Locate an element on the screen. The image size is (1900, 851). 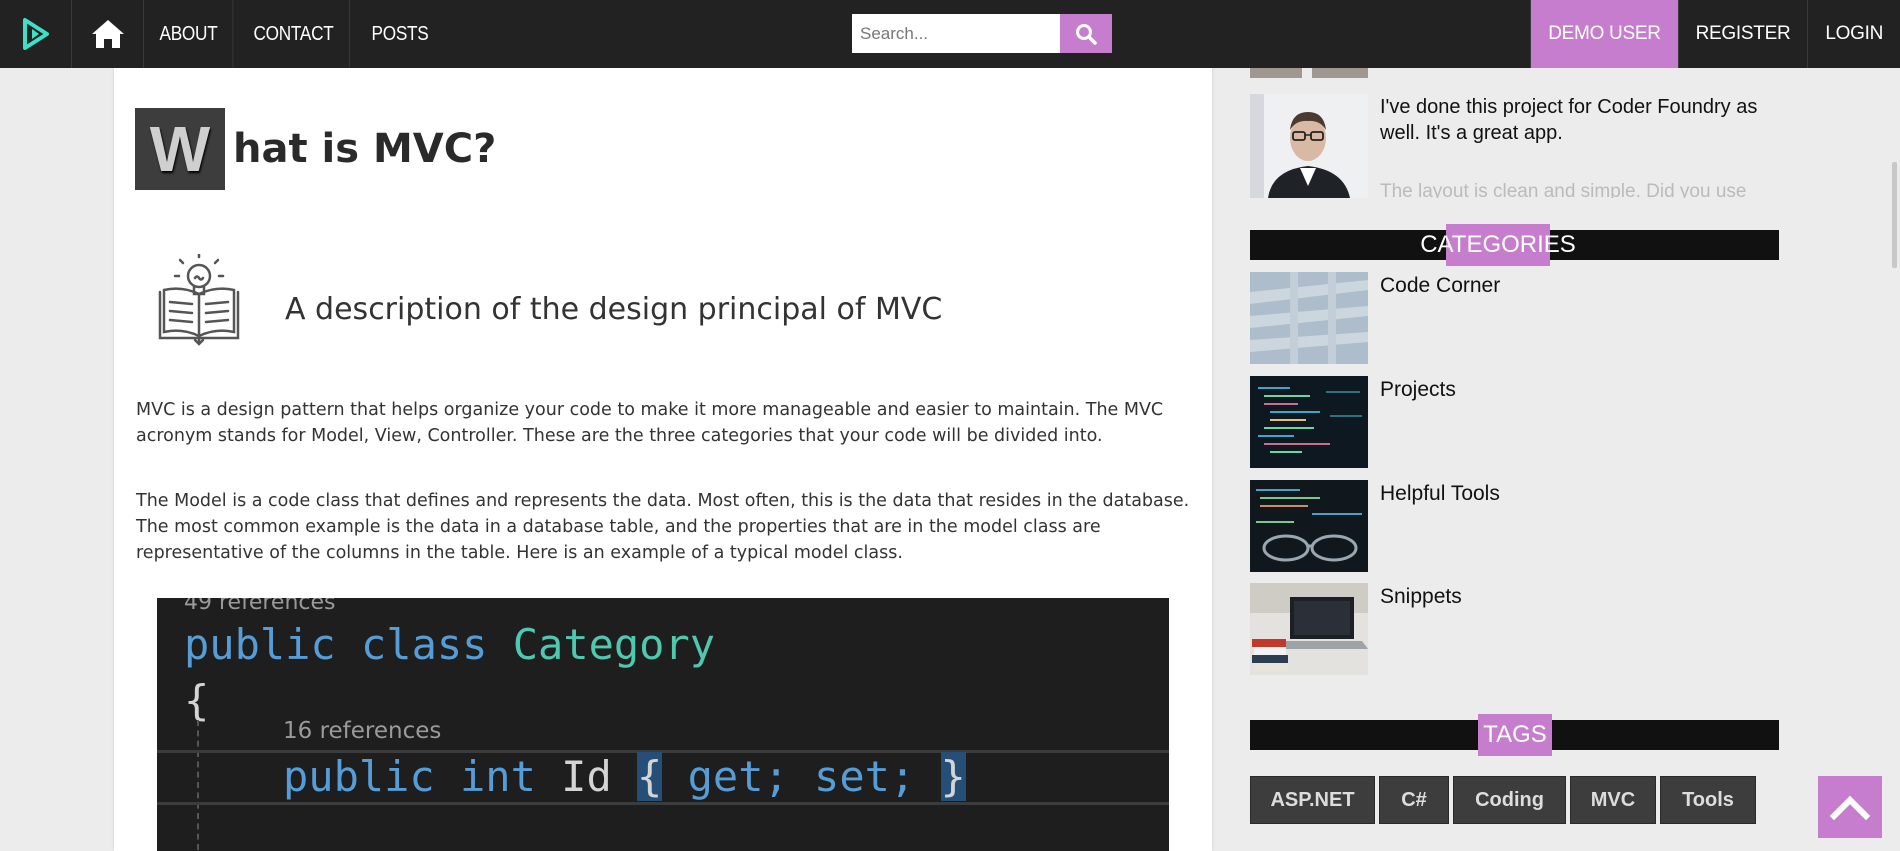
code-references-label: 16 references is located at coordinates (362, 731).